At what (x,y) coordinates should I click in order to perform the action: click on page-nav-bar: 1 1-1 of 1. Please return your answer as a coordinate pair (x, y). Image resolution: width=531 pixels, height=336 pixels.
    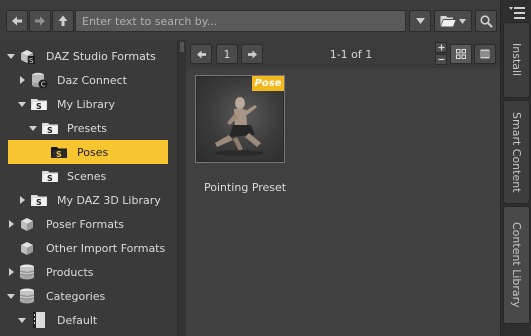
    Looking at the image, I should click on (343, 54).